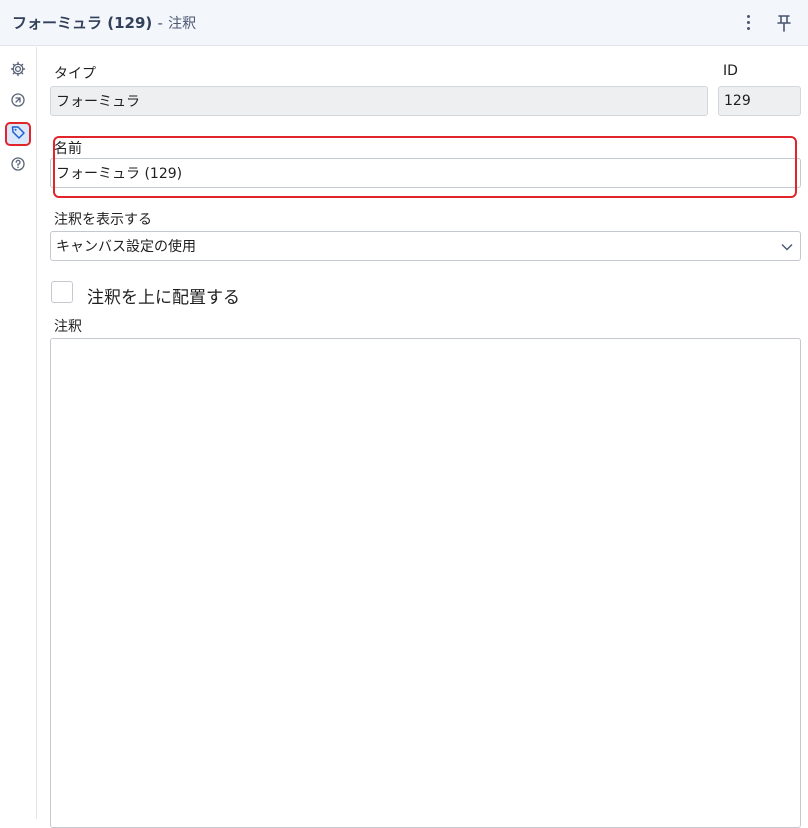 This screenshot has height=828, width=808. What do you see at coordinates (425, 173) in the screenshot?
I see `name-input` at bounding box center [425, 173].